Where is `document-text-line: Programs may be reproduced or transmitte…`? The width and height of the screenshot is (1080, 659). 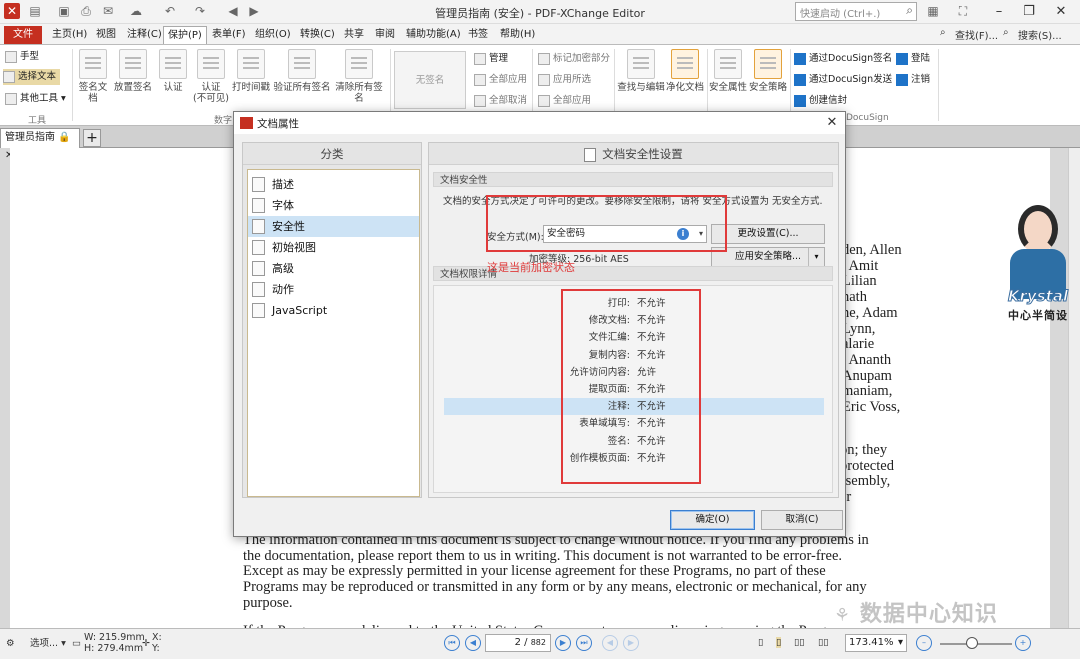 document-text-line: Programs may be reproduced or transmitte… is located at coordinates (555, 587).